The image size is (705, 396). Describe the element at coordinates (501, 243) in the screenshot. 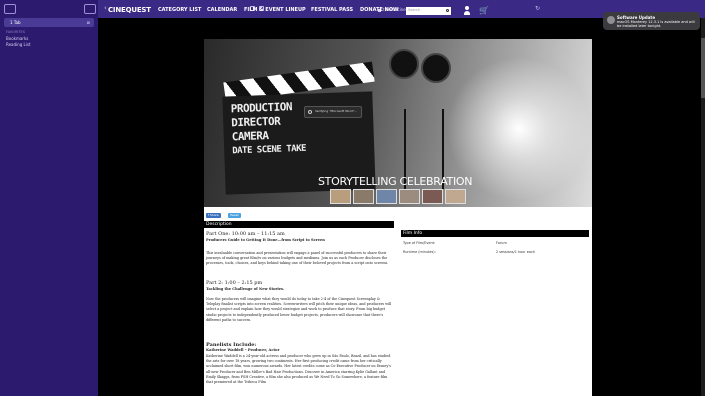

I see `film-info-type-value: Forum` at that location.